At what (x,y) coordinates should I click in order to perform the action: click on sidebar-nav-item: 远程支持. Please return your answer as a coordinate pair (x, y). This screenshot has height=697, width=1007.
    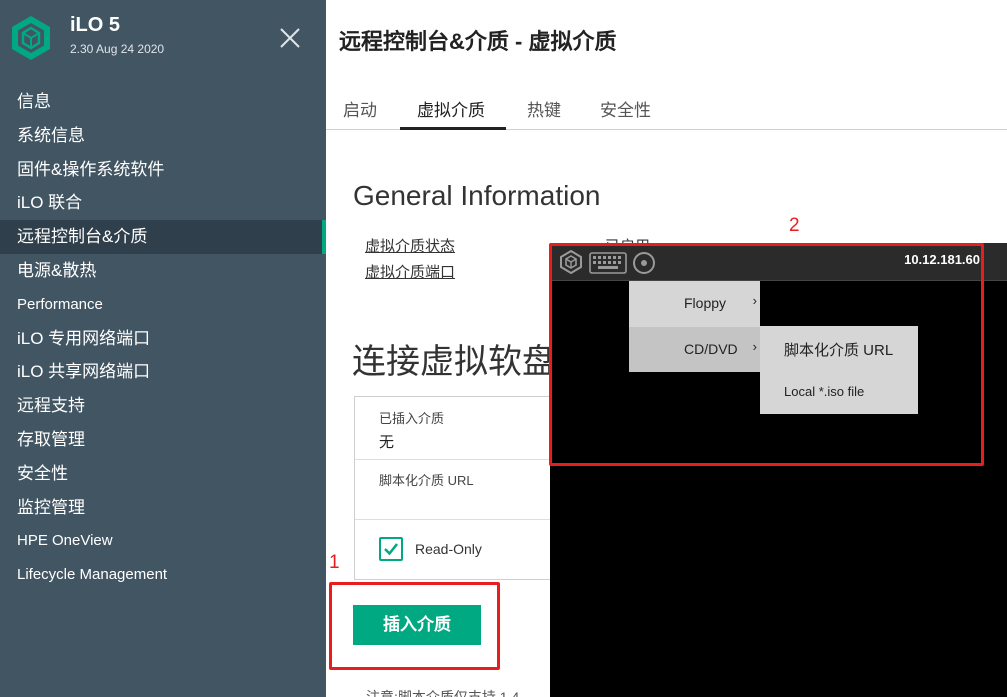
    Looking at the image, I should click on (163, 406).